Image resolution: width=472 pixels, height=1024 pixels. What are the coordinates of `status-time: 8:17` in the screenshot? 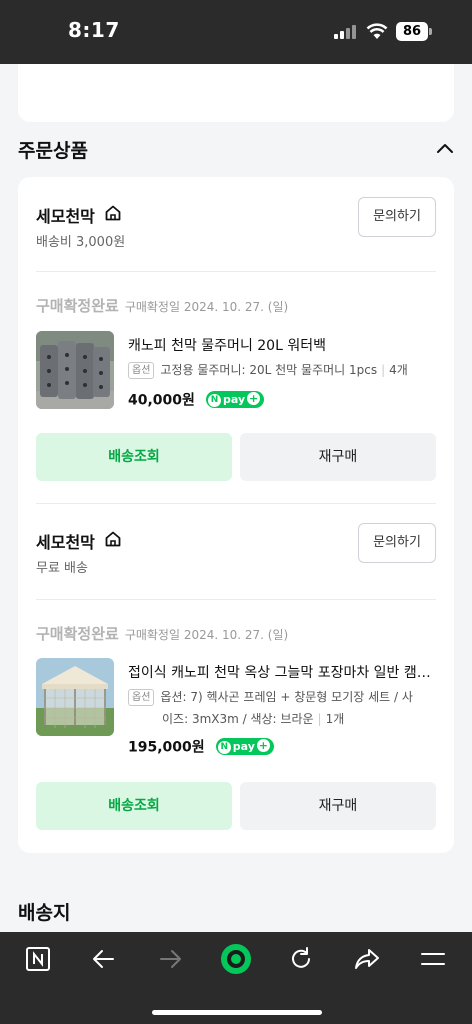 It's located at (94, 30).